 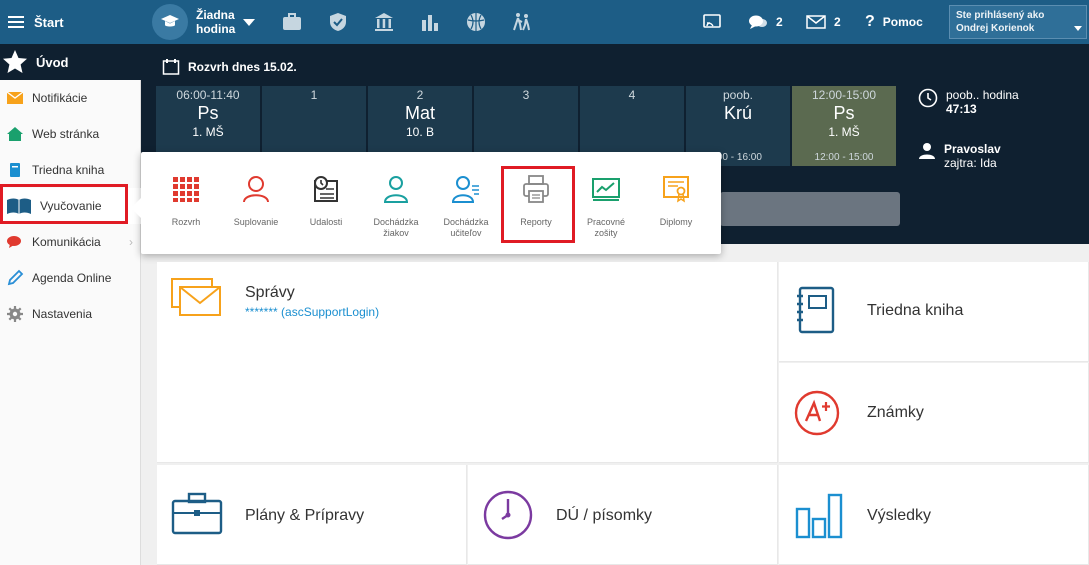 I want to click on sidebar-item-web: Web stránka, so click(x=70, y=134).